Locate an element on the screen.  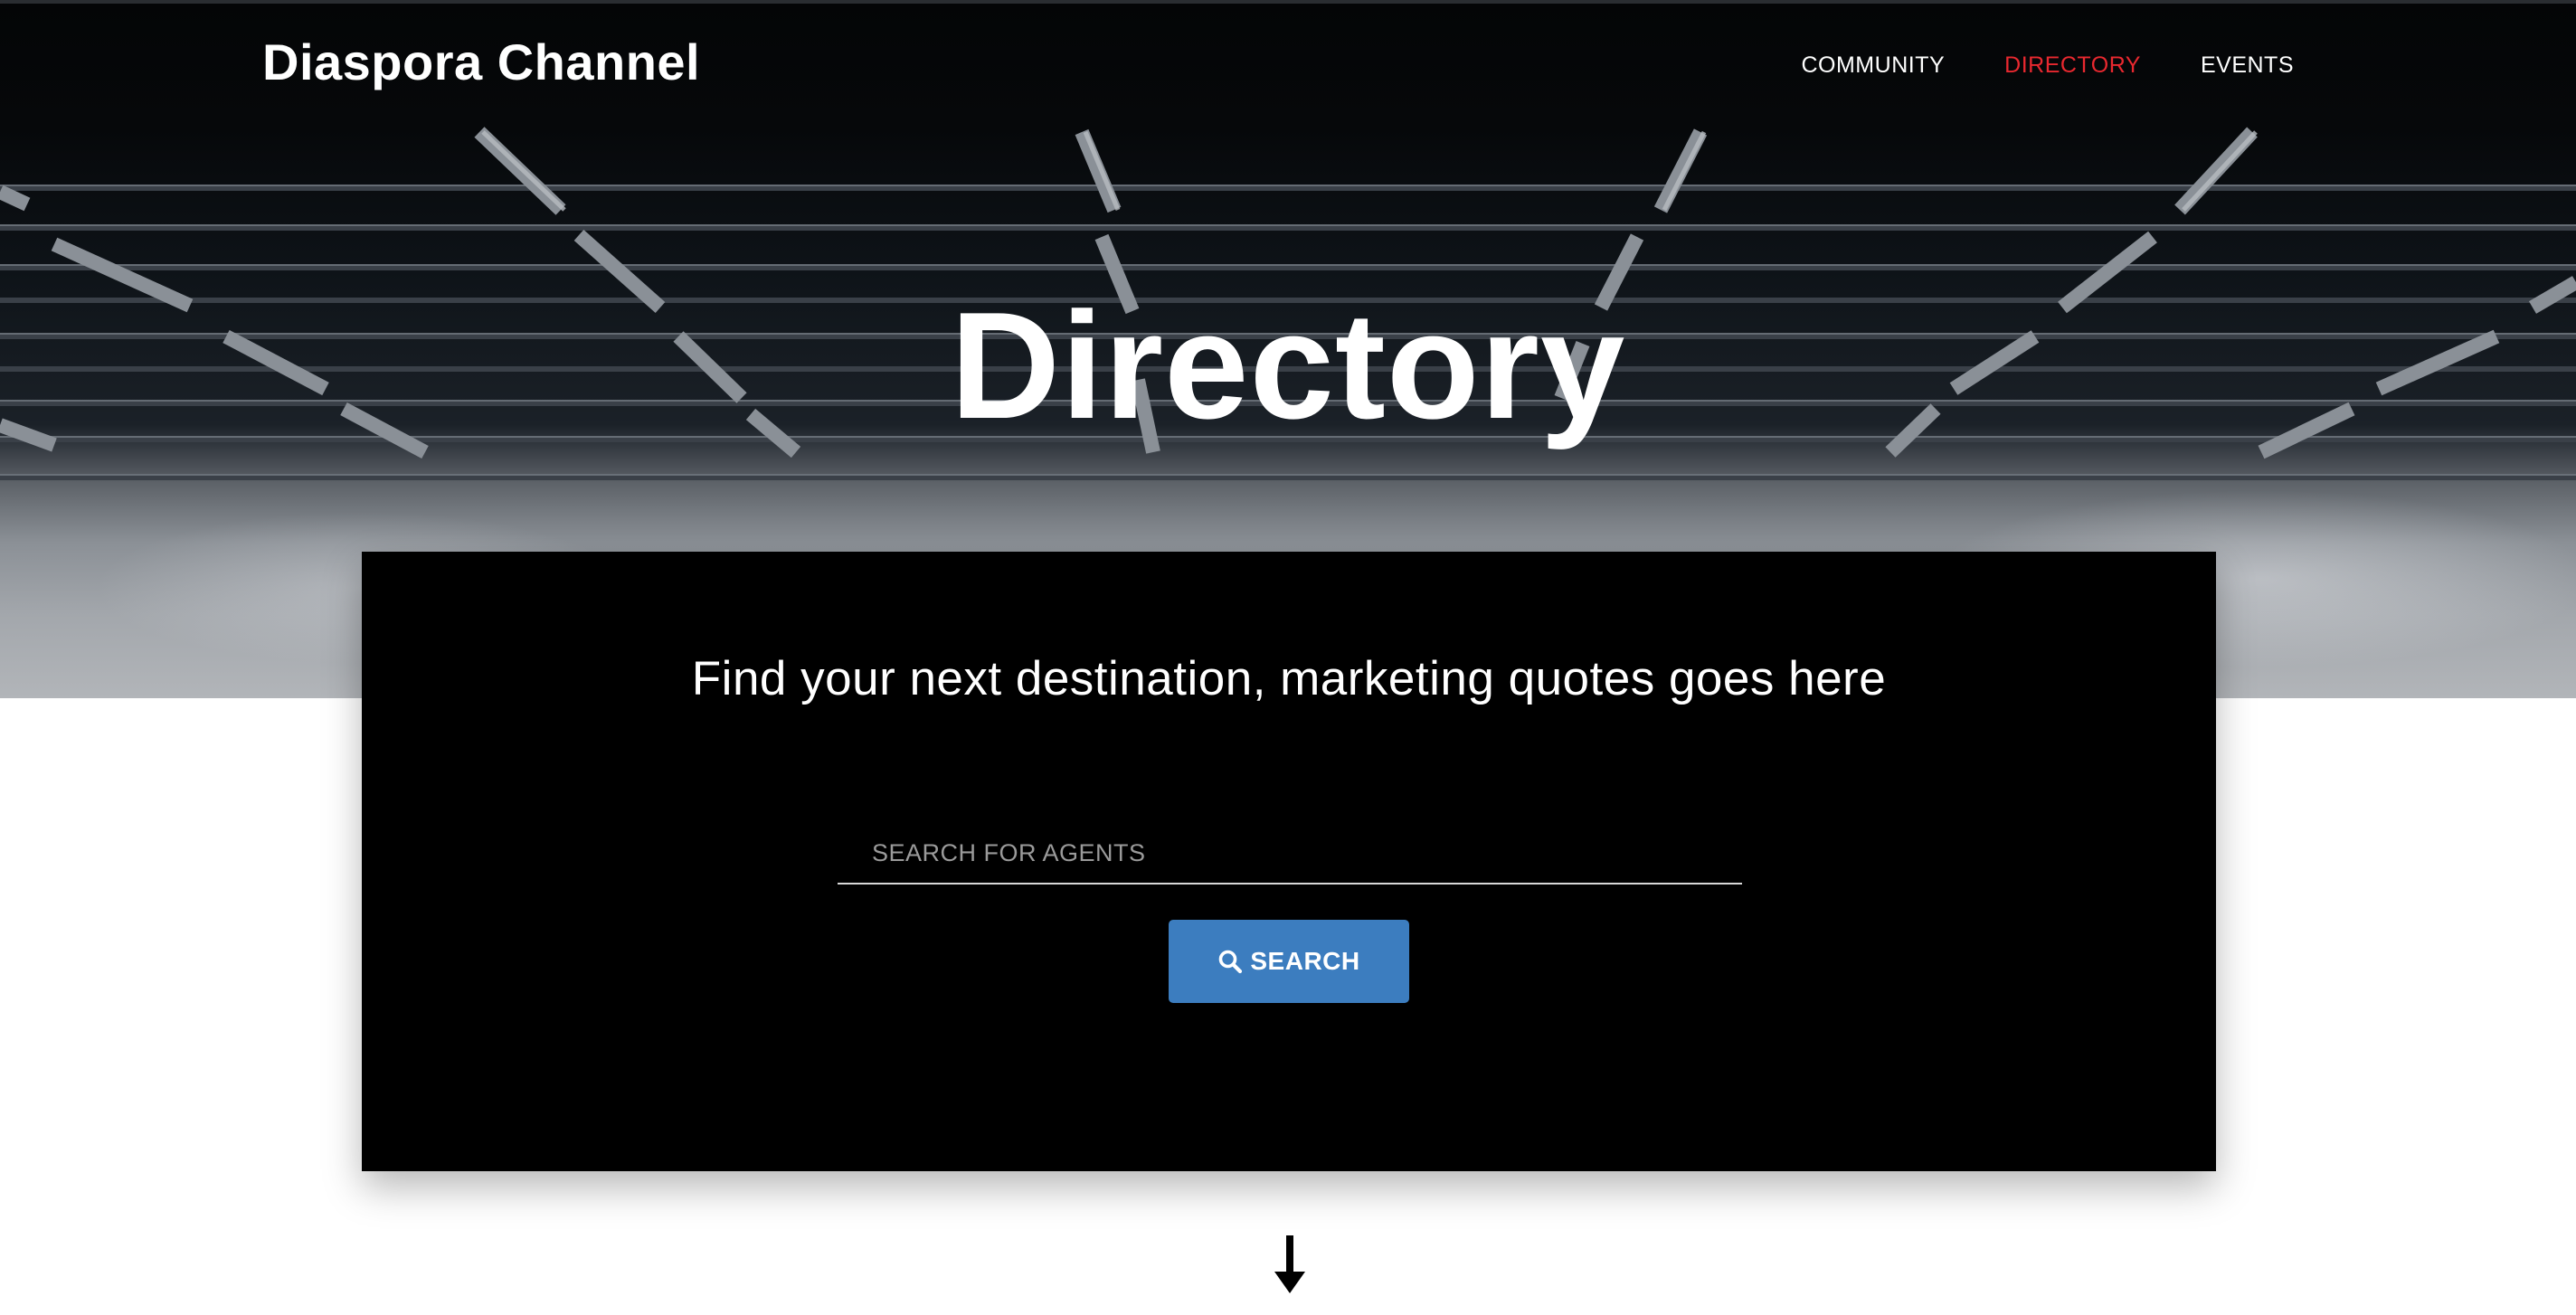
main-nav: COMMUNITY DIRECTORY EVENTS is located at coordinates (2047, 65).